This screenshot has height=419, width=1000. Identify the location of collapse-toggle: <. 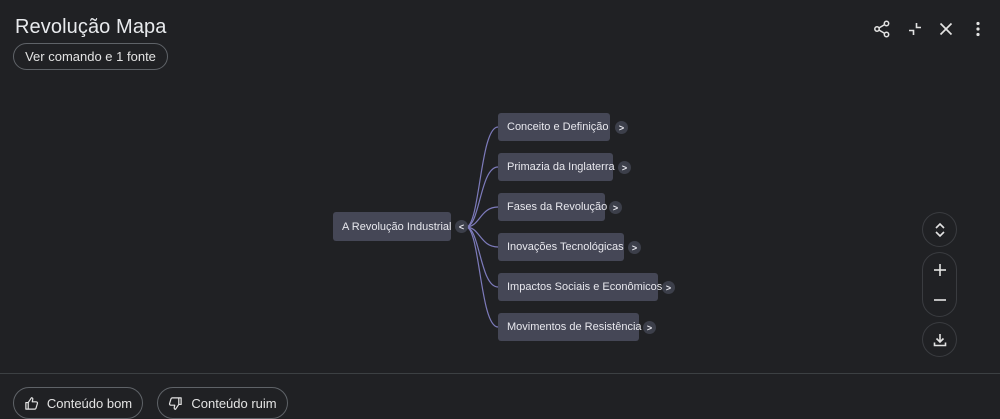
(461, 226).